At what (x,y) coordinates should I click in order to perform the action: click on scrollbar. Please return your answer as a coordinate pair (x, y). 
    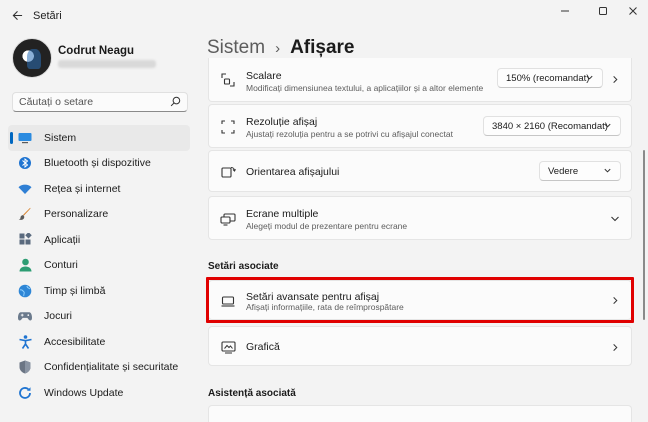
    Looking at the image, I should click on (644, 235).